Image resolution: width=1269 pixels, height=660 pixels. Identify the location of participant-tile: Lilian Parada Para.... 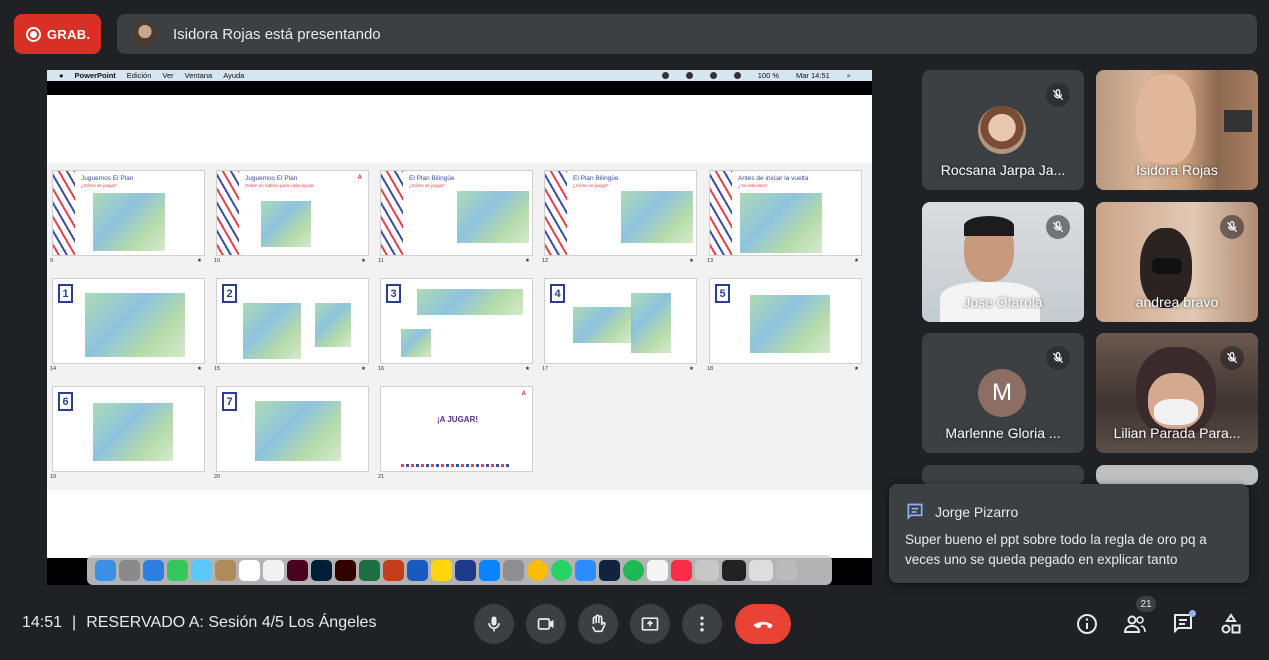
(1177, 393).